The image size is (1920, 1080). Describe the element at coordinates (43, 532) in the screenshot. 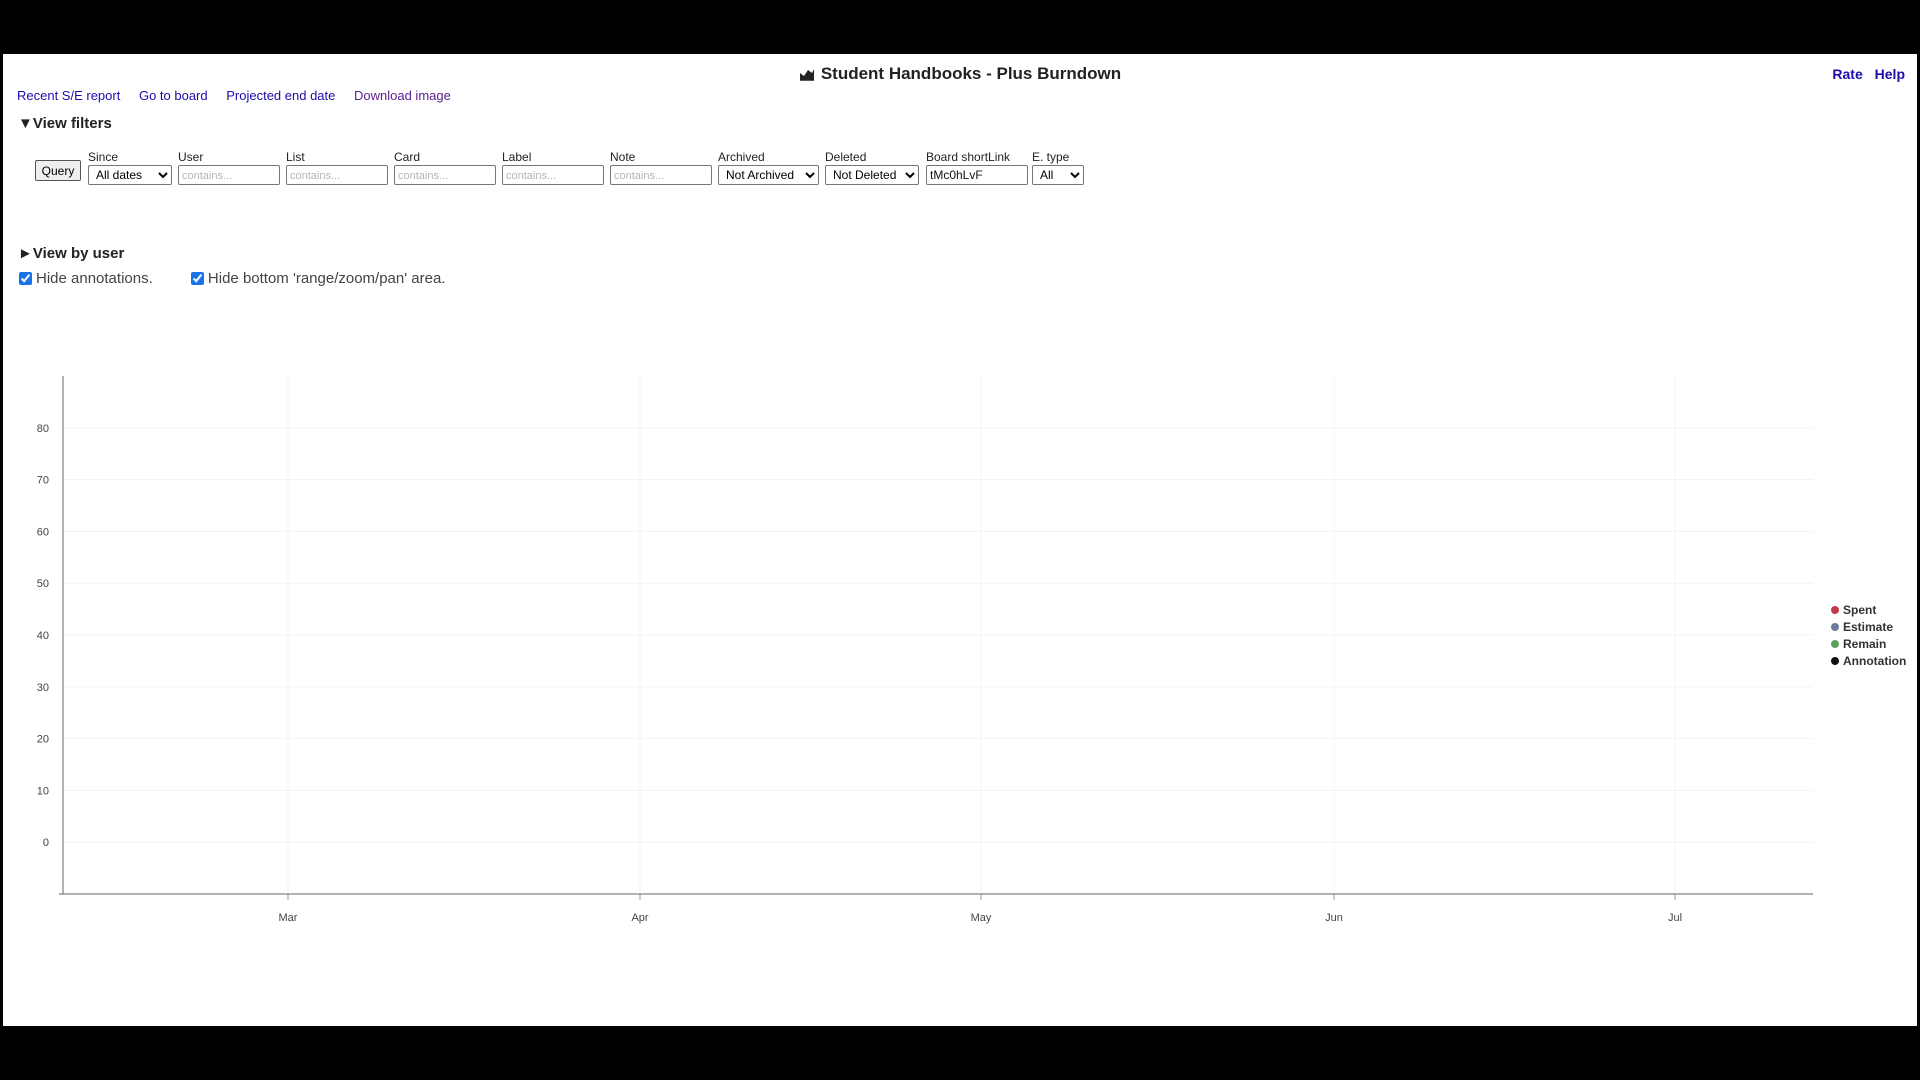

I see `y-tick-label: 60` at that location.